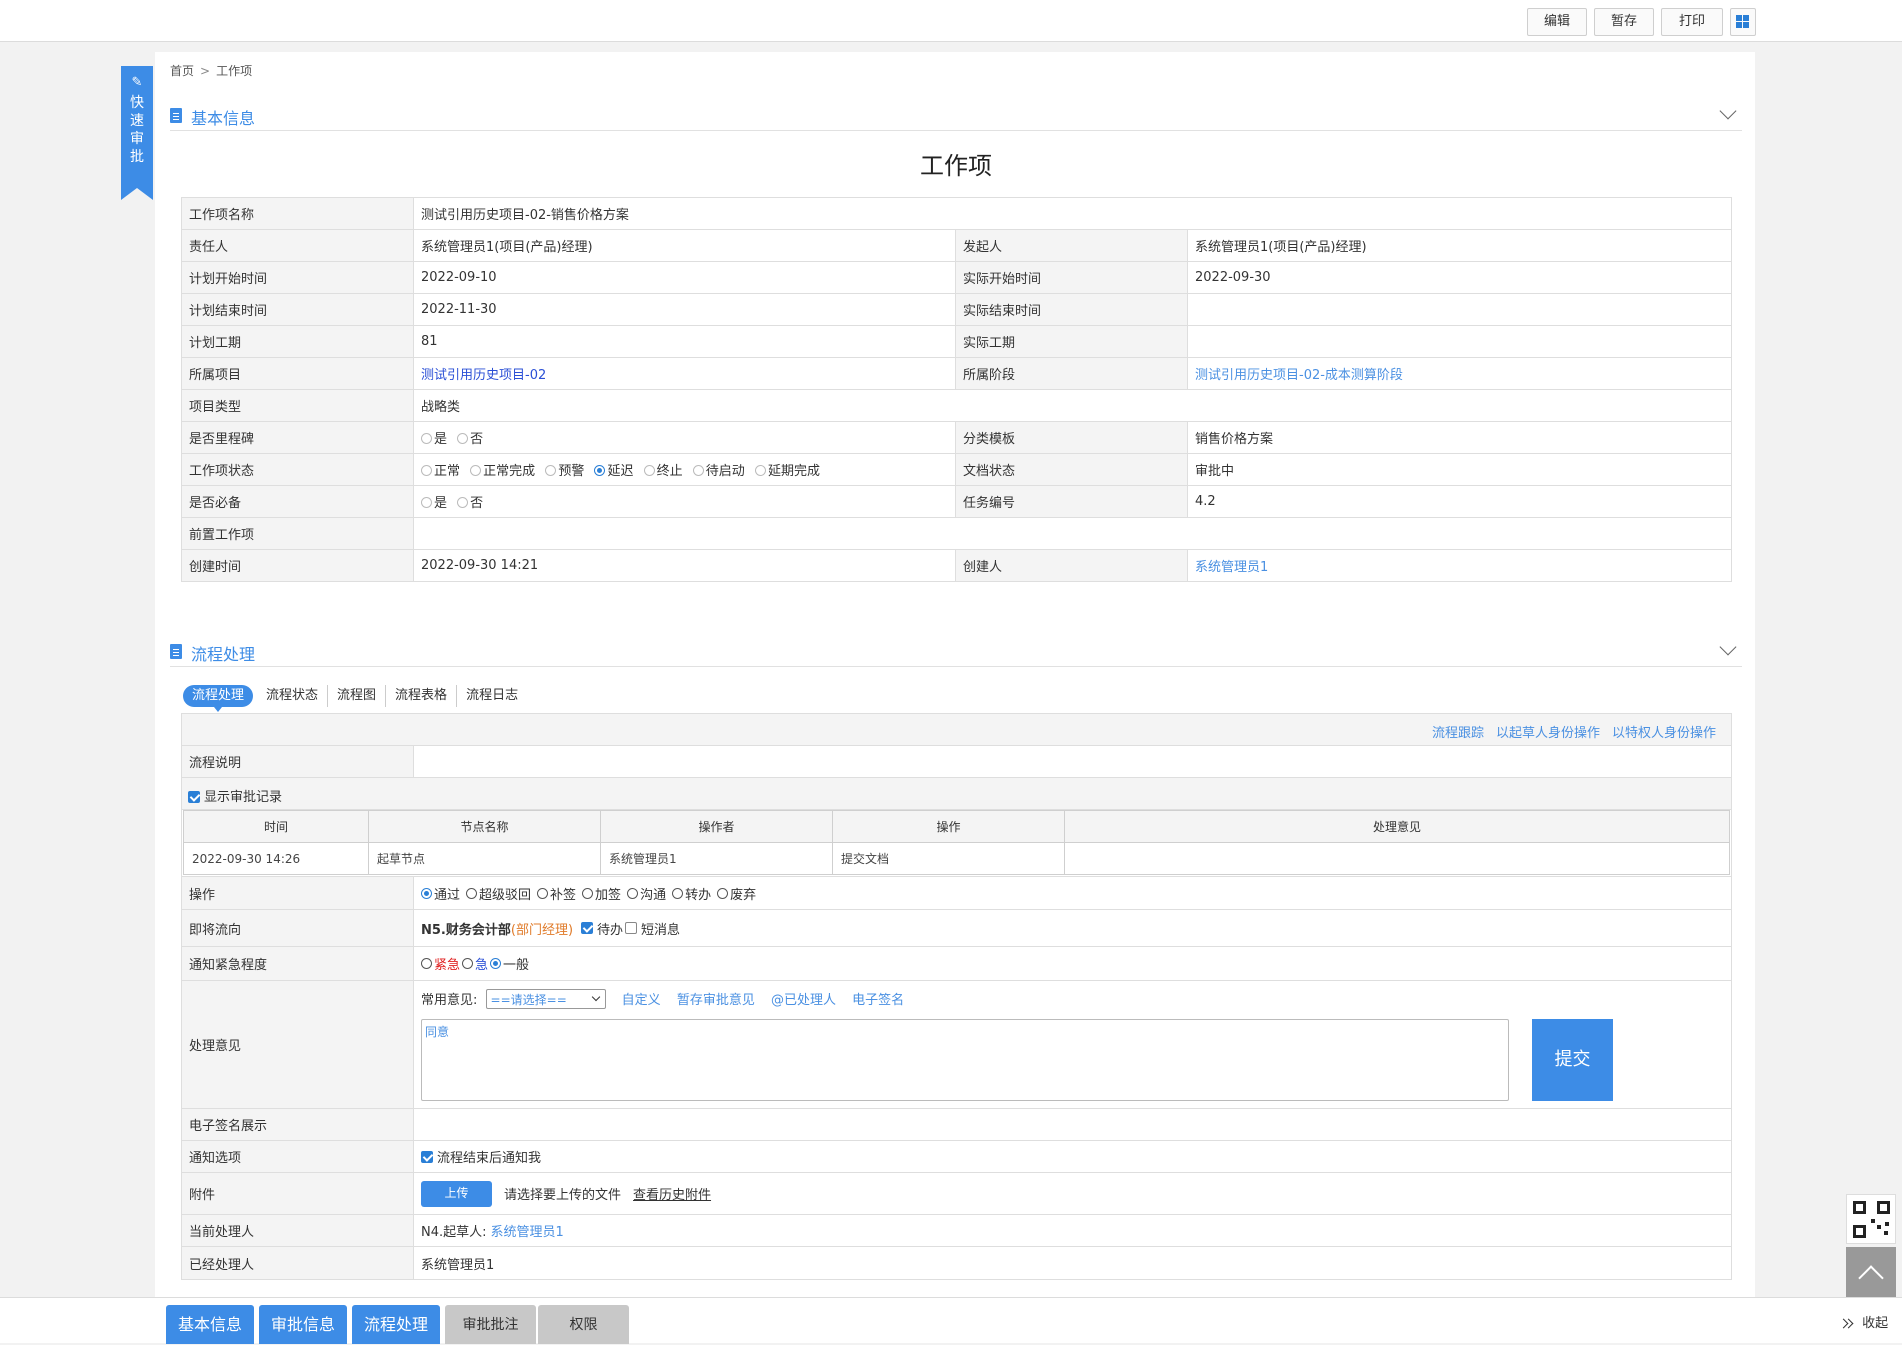 The image size is (1902, 1345). Describe the element at coordinates (234, 71) in the screenshot. I see `breadcrumb-current: 工作项` at that location.